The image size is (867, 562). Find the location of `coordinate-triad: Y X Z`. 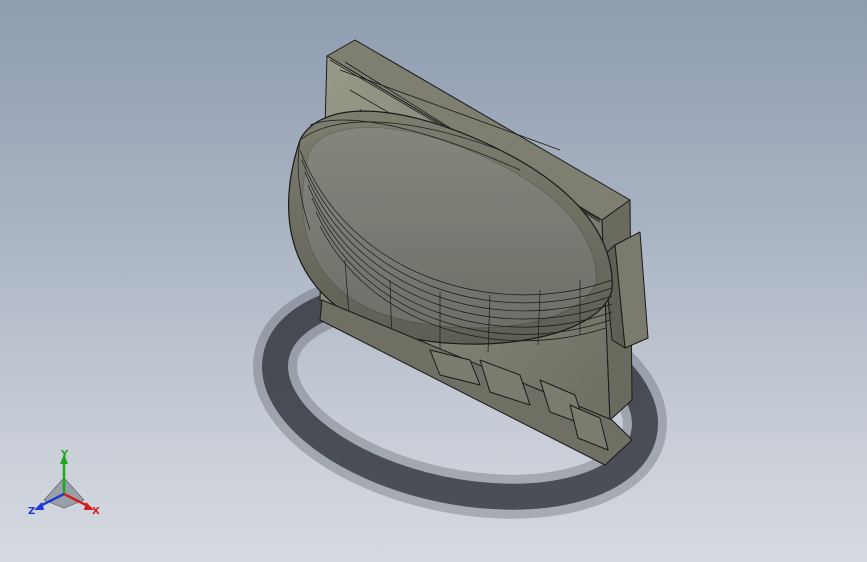

coordinate-triad: Y X Z is located at coordinates (64, 483).